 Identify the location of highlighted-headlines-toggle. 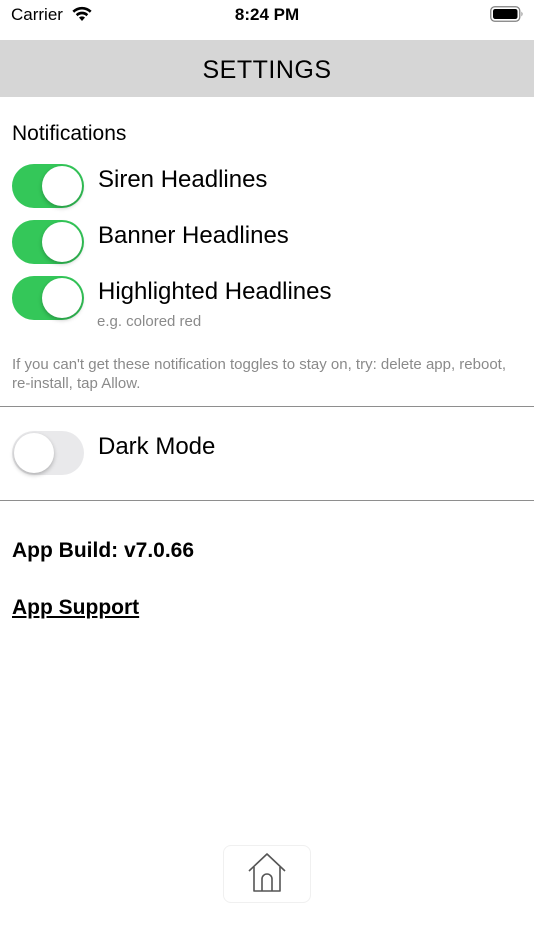
(48, 298).